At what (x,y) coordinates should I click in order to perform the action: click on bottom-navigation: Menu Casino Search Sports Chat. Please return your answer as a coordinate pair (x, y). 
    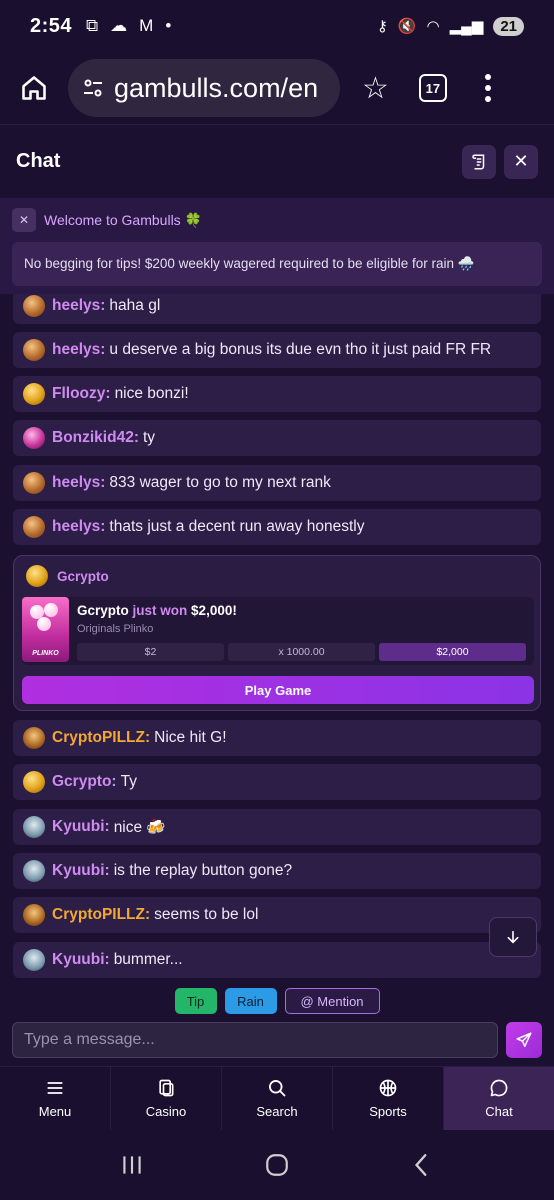
    Looking at the image, I should click on (277, 1098).